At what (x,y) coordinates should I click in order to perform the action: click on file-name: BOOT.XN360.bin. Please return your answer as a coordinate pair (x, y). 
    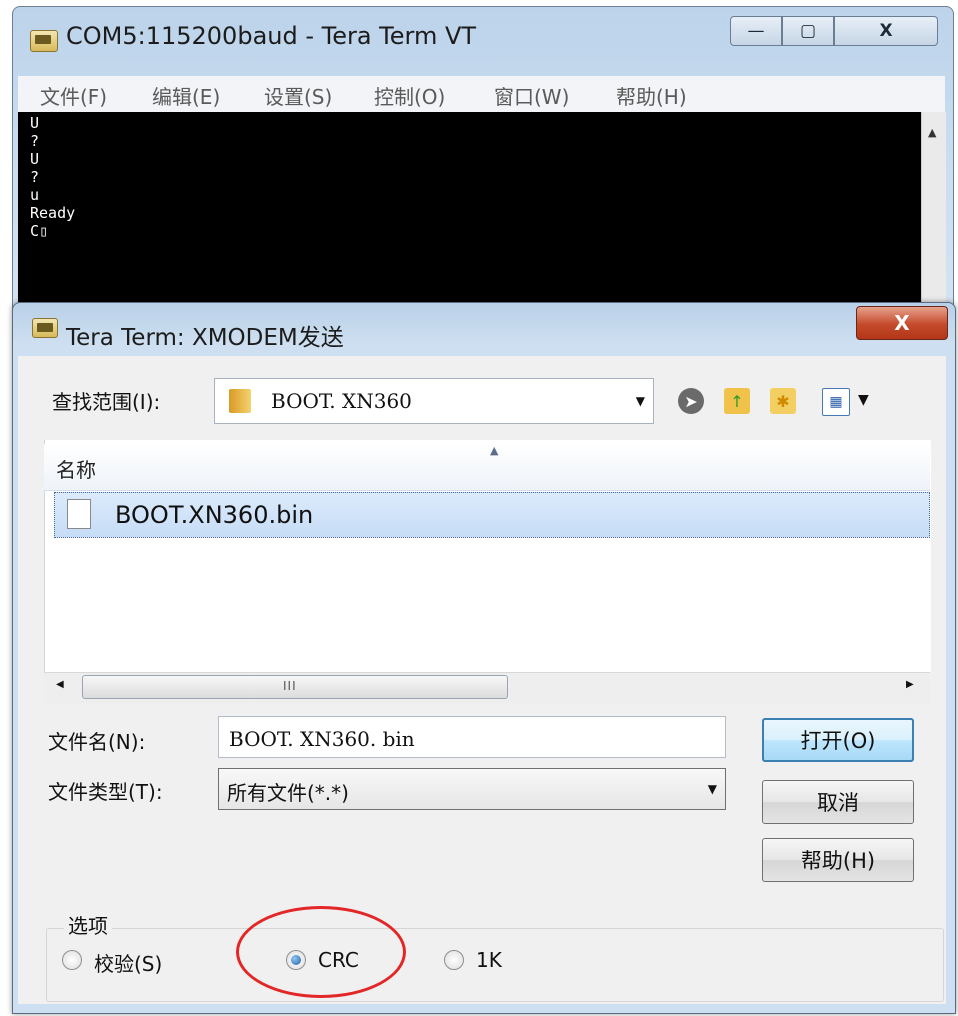
    Looking at the image, I should click on (214, 515).